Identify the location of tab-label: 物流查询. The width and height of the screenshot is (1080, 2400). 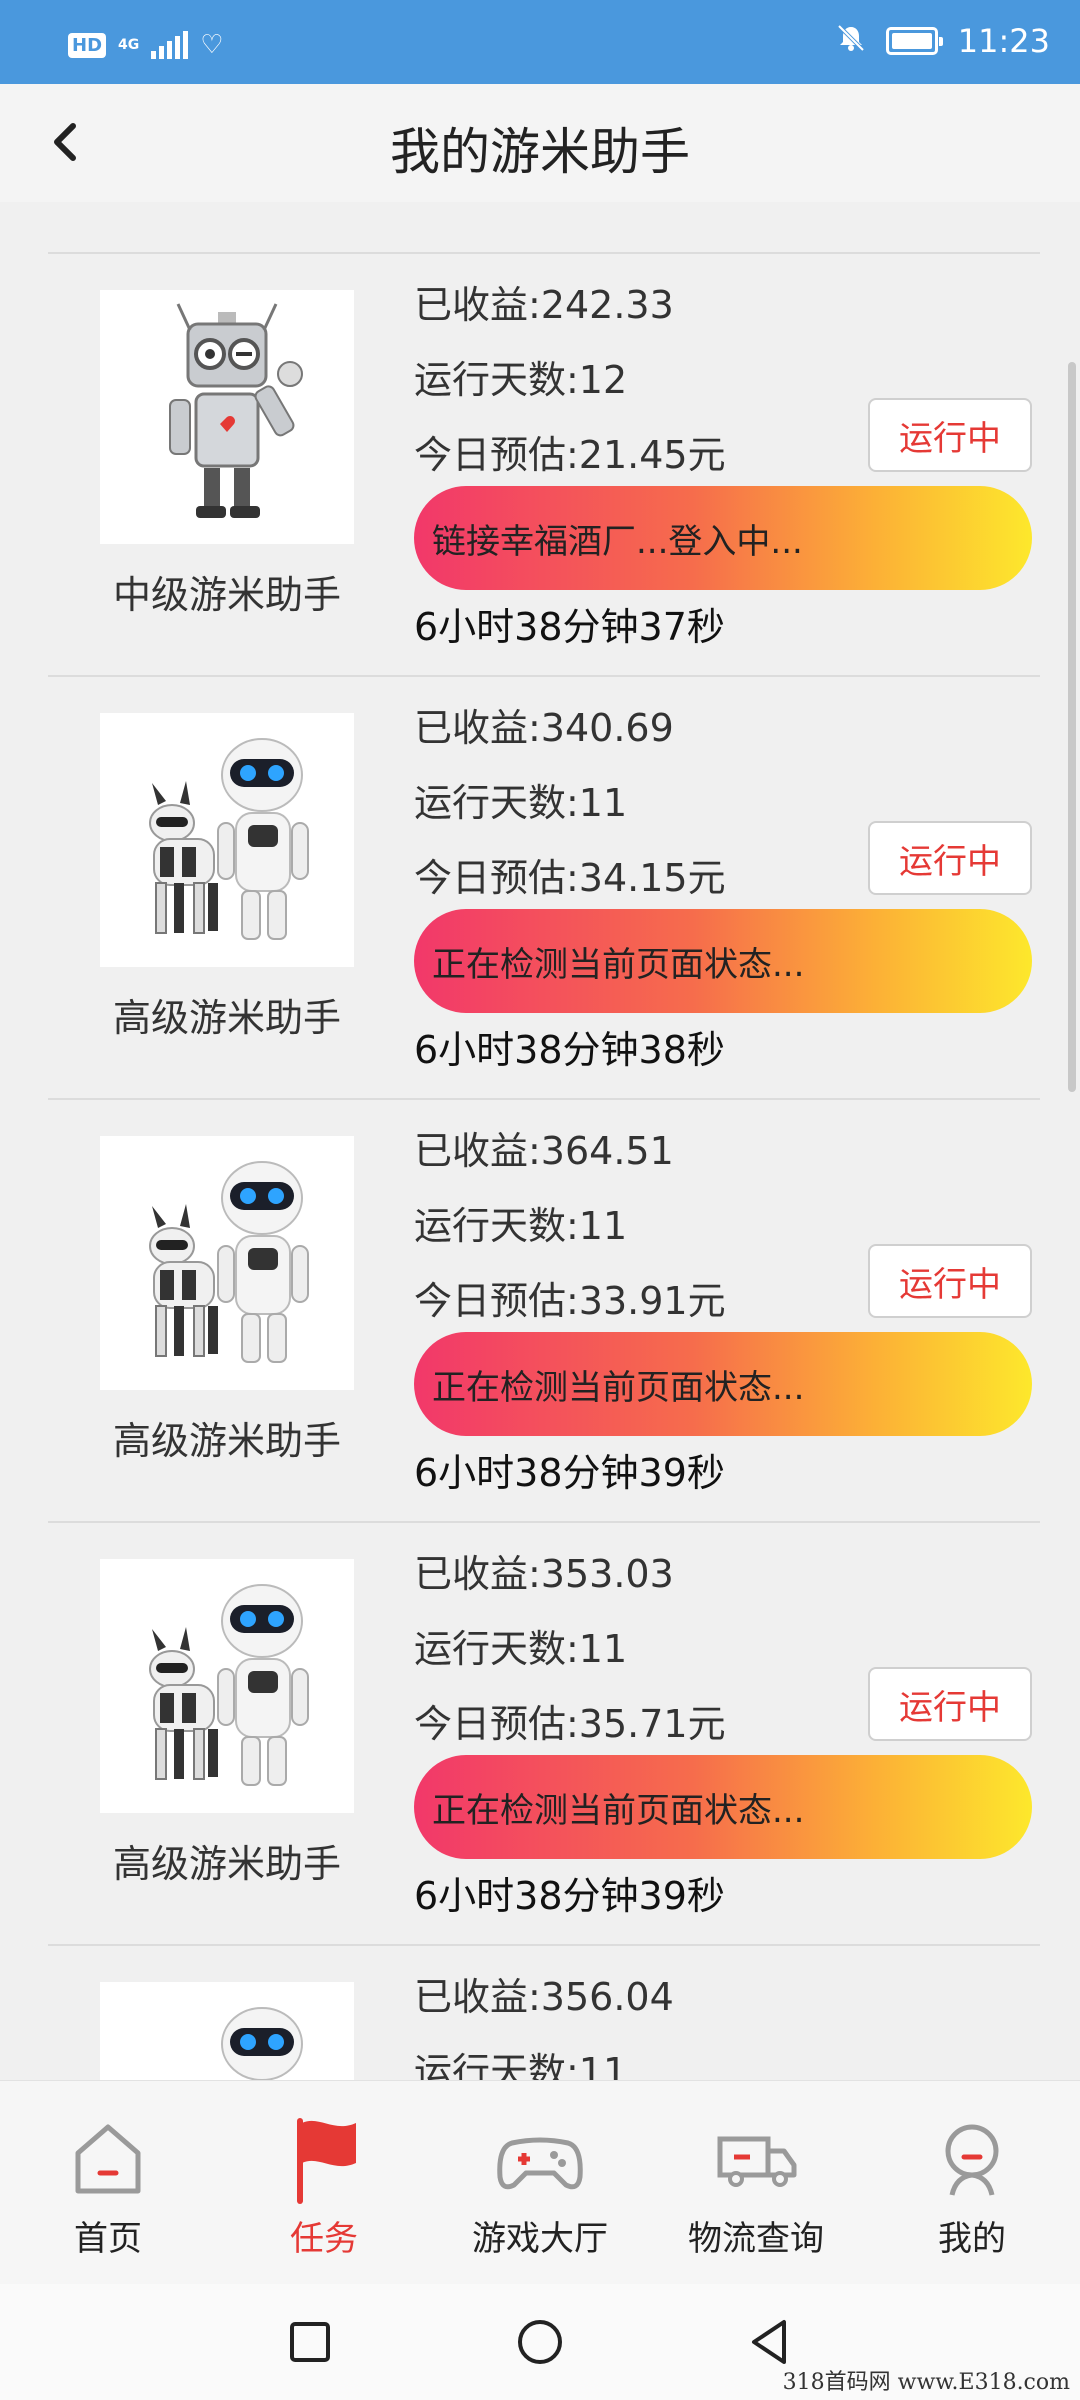
(756, 2239).